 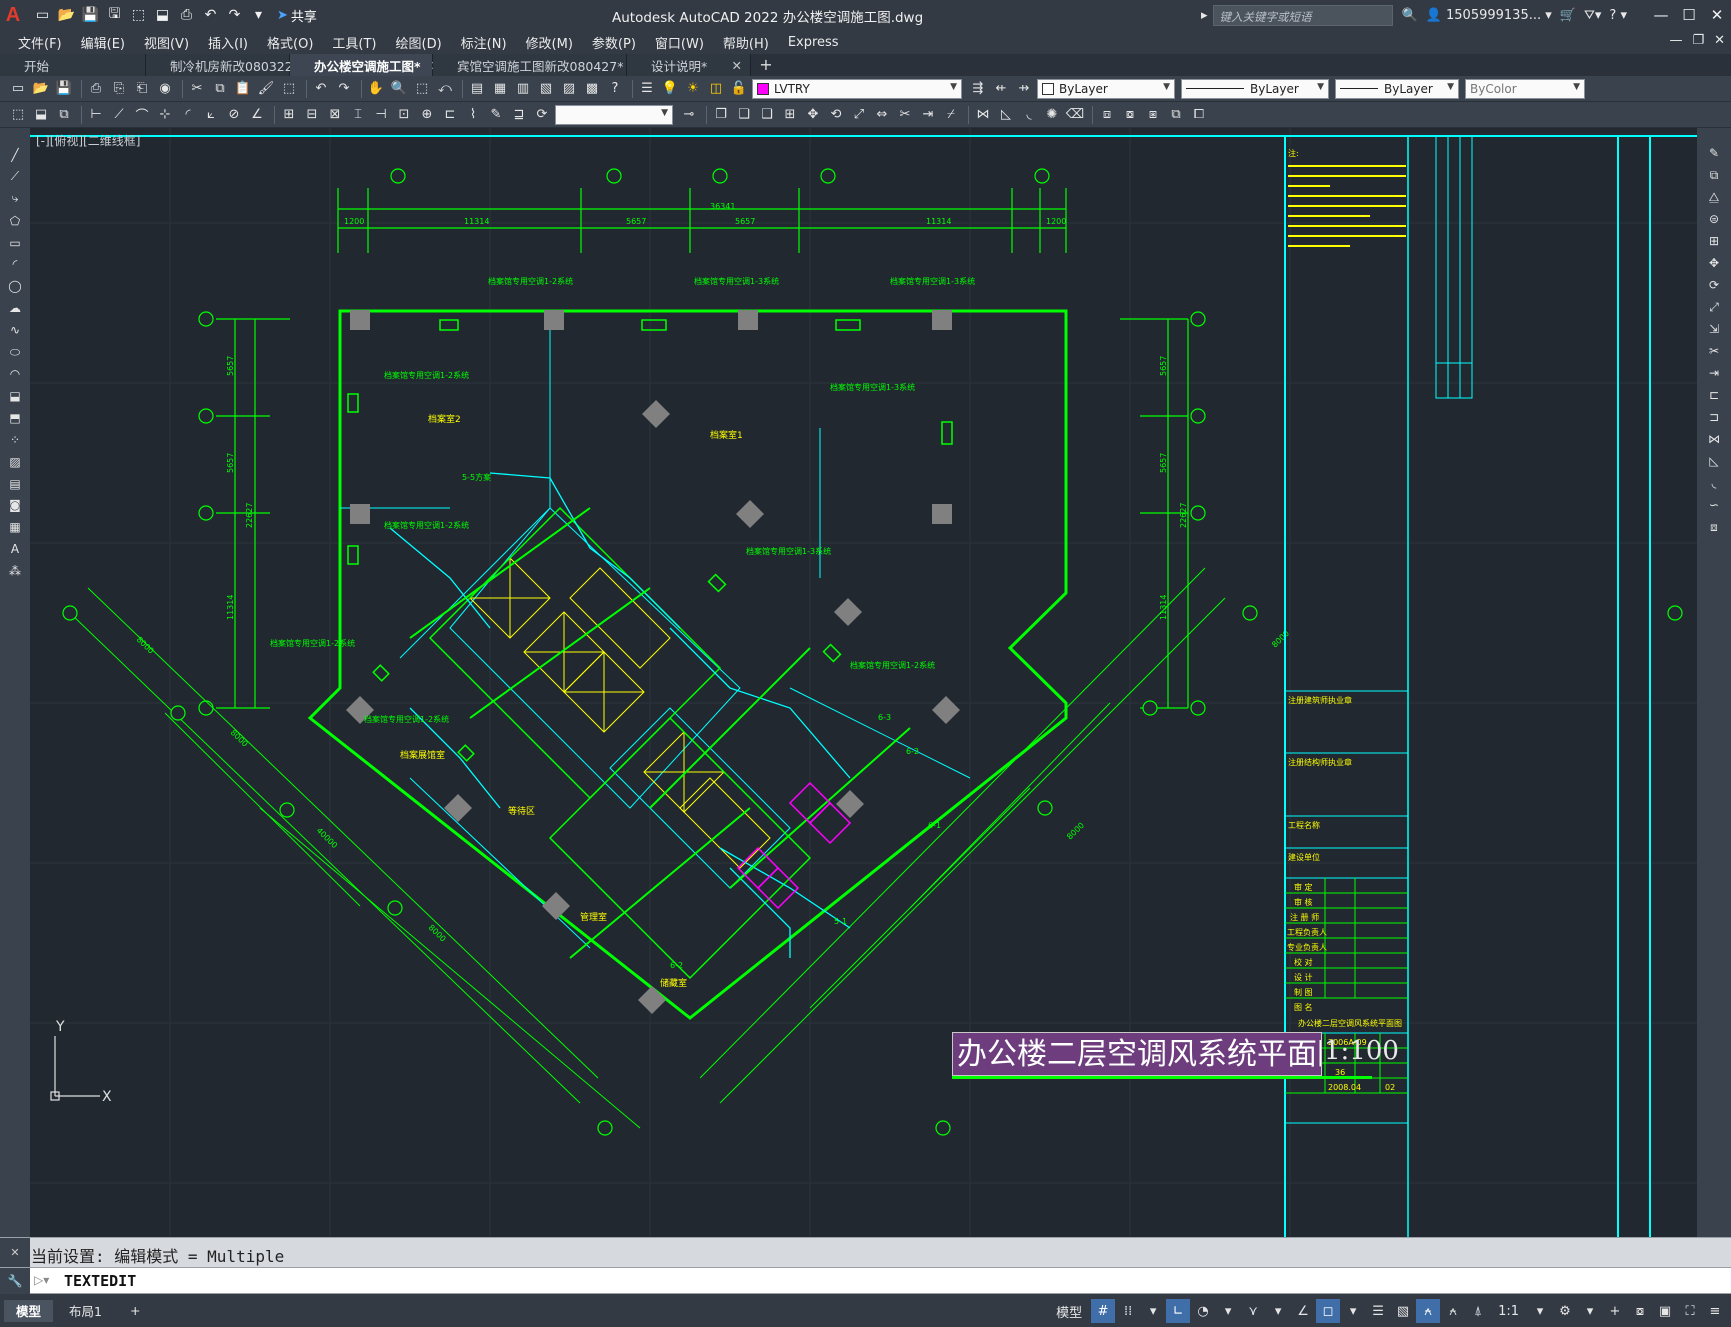 I want to click on save-icon: 💾, so click(x=64, y=89).